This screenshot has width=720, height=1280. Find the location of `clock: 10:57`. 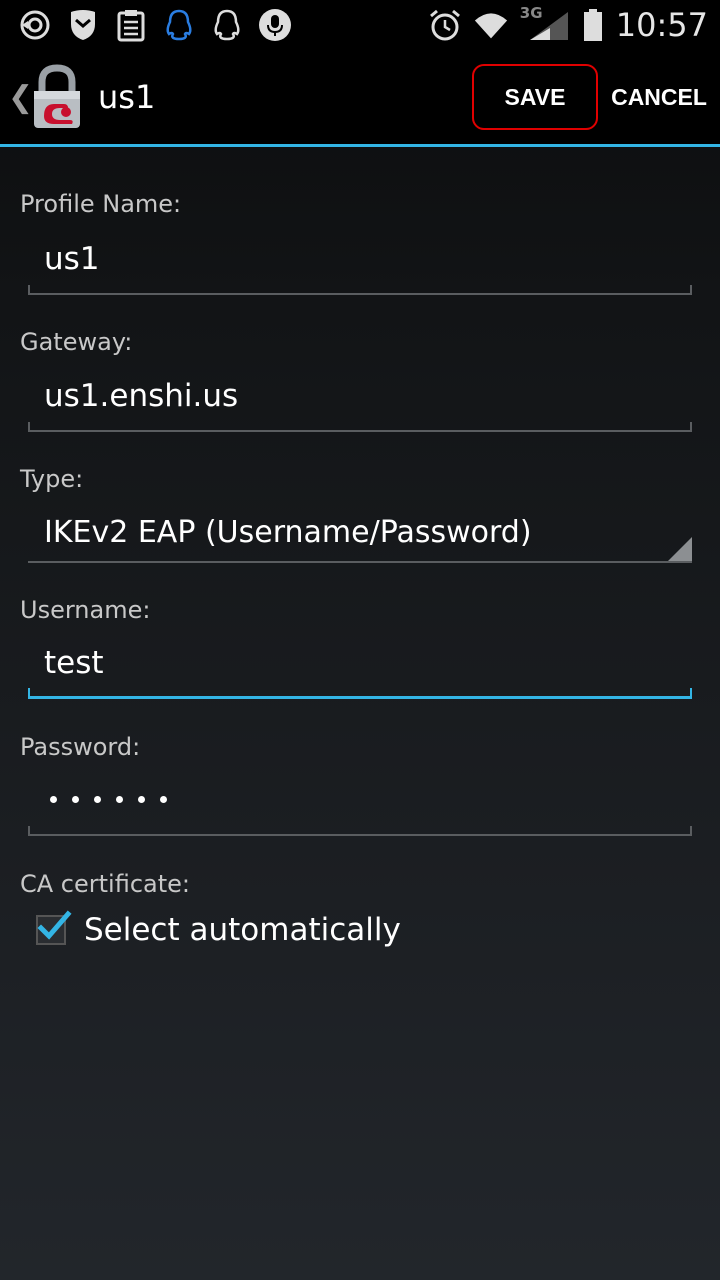

clock: 10:57 is located at coordinates (661, 25).